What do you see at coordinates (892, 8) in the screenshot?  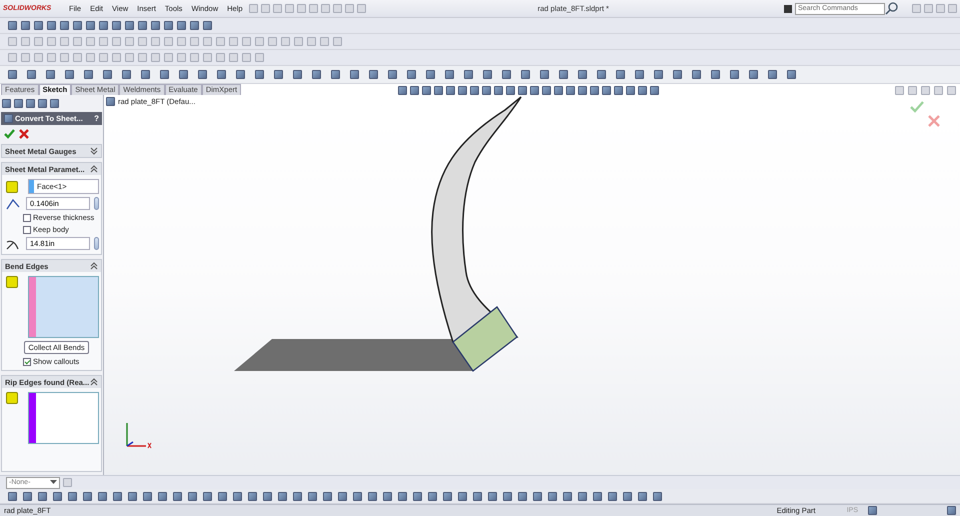 I see `search-icon` at bounding box center [892, 8].